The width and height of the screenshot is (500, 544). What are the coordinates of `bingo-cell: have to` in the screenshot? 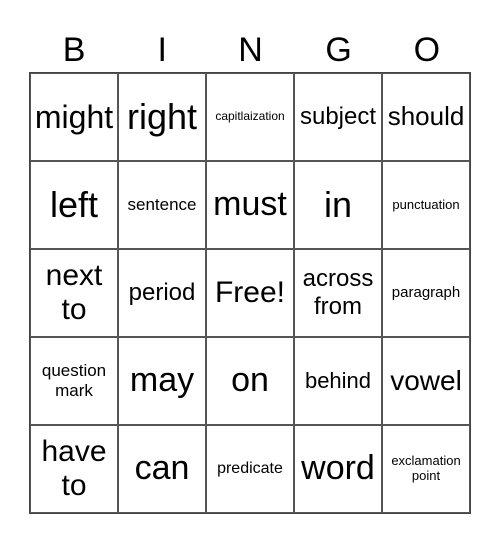 It's located at (74, 469).